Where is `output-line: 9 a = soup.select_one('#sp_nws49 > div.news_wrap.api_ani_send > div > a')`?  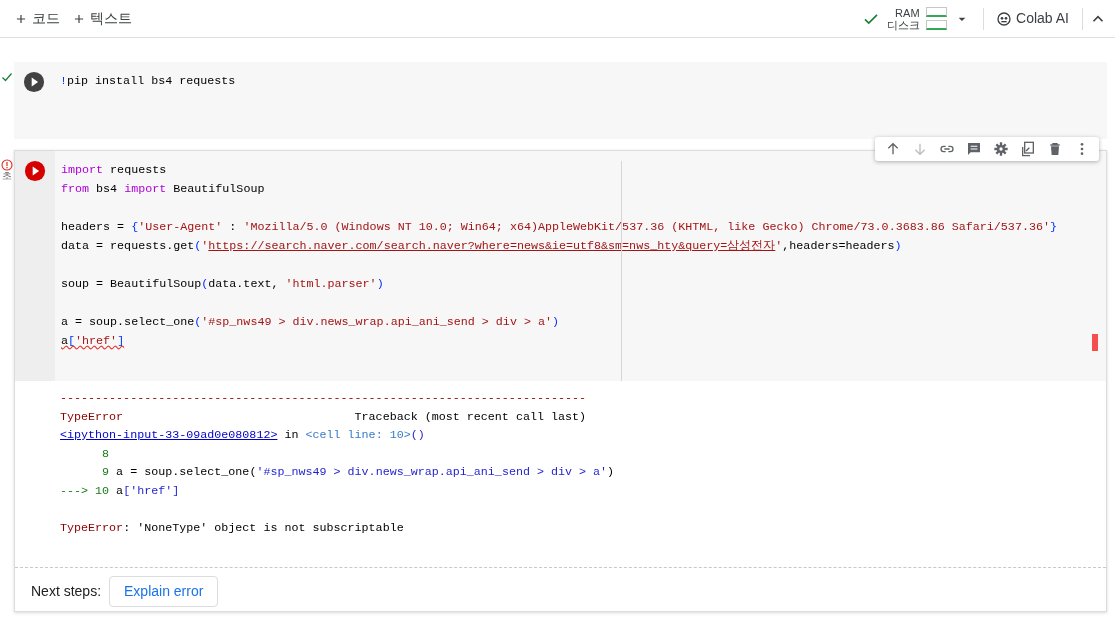 output-line: 9 a = soup.select_one('#sp_nws49 > div.news_wrap.api_ani_send > div > a') is located at coordinates (358, 472).